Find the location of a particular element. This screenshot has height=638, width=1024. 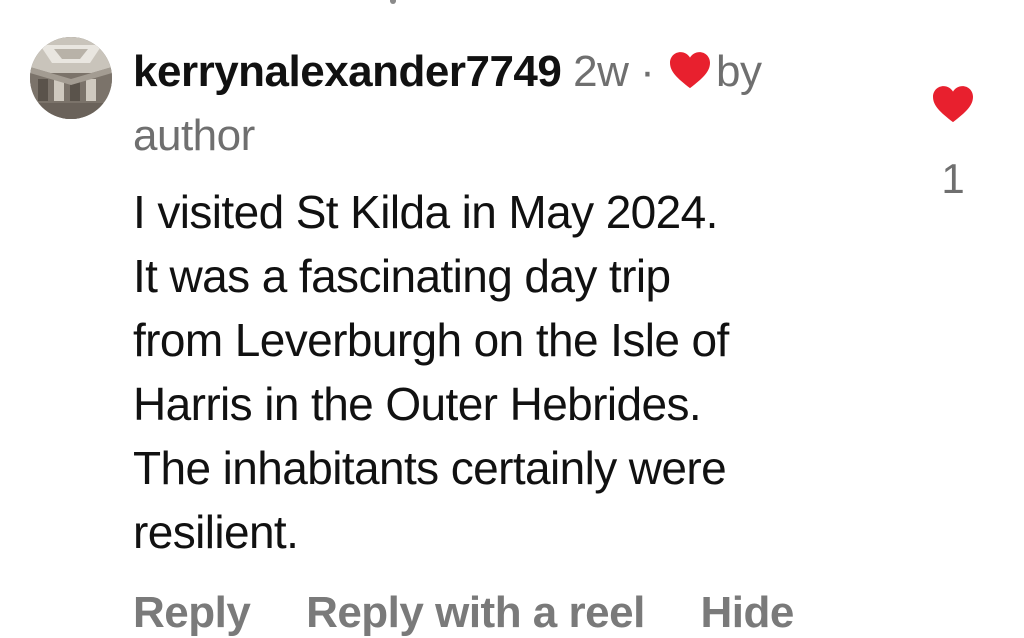

reply-with-reel-button: Reply with a reel is located at coordinates (475, 612).